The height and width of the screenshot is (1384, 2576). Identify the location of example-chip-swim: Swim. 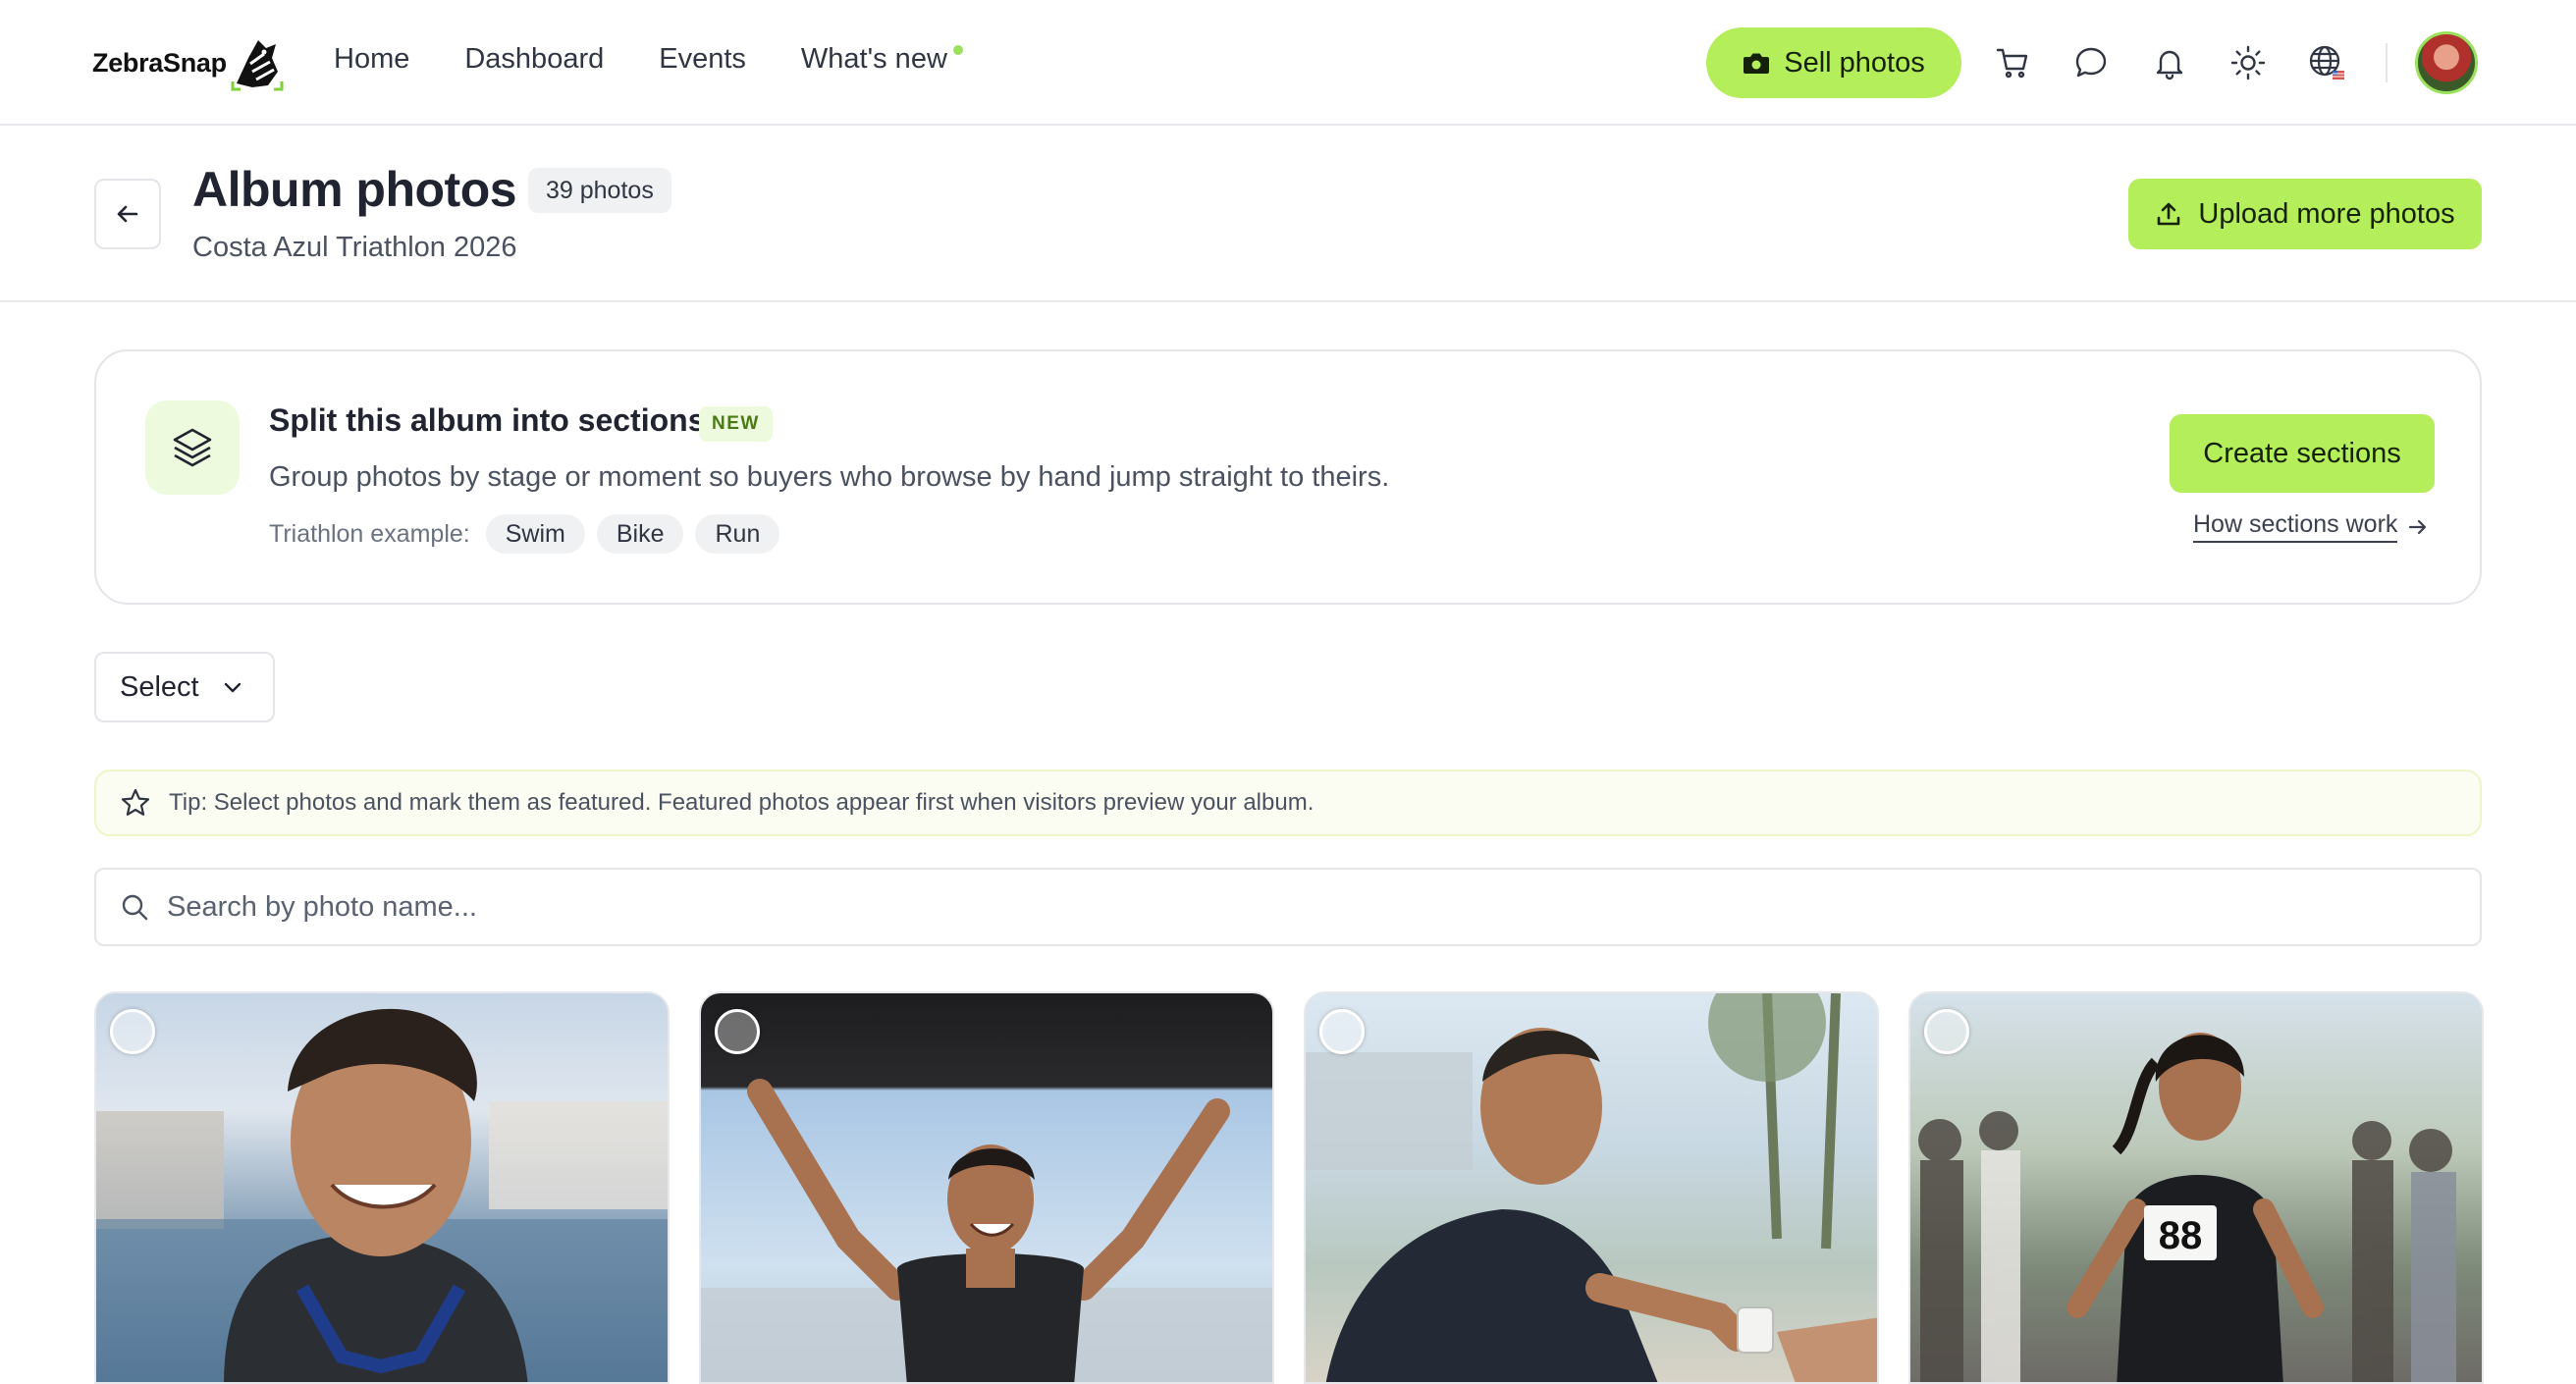
(535, 534).